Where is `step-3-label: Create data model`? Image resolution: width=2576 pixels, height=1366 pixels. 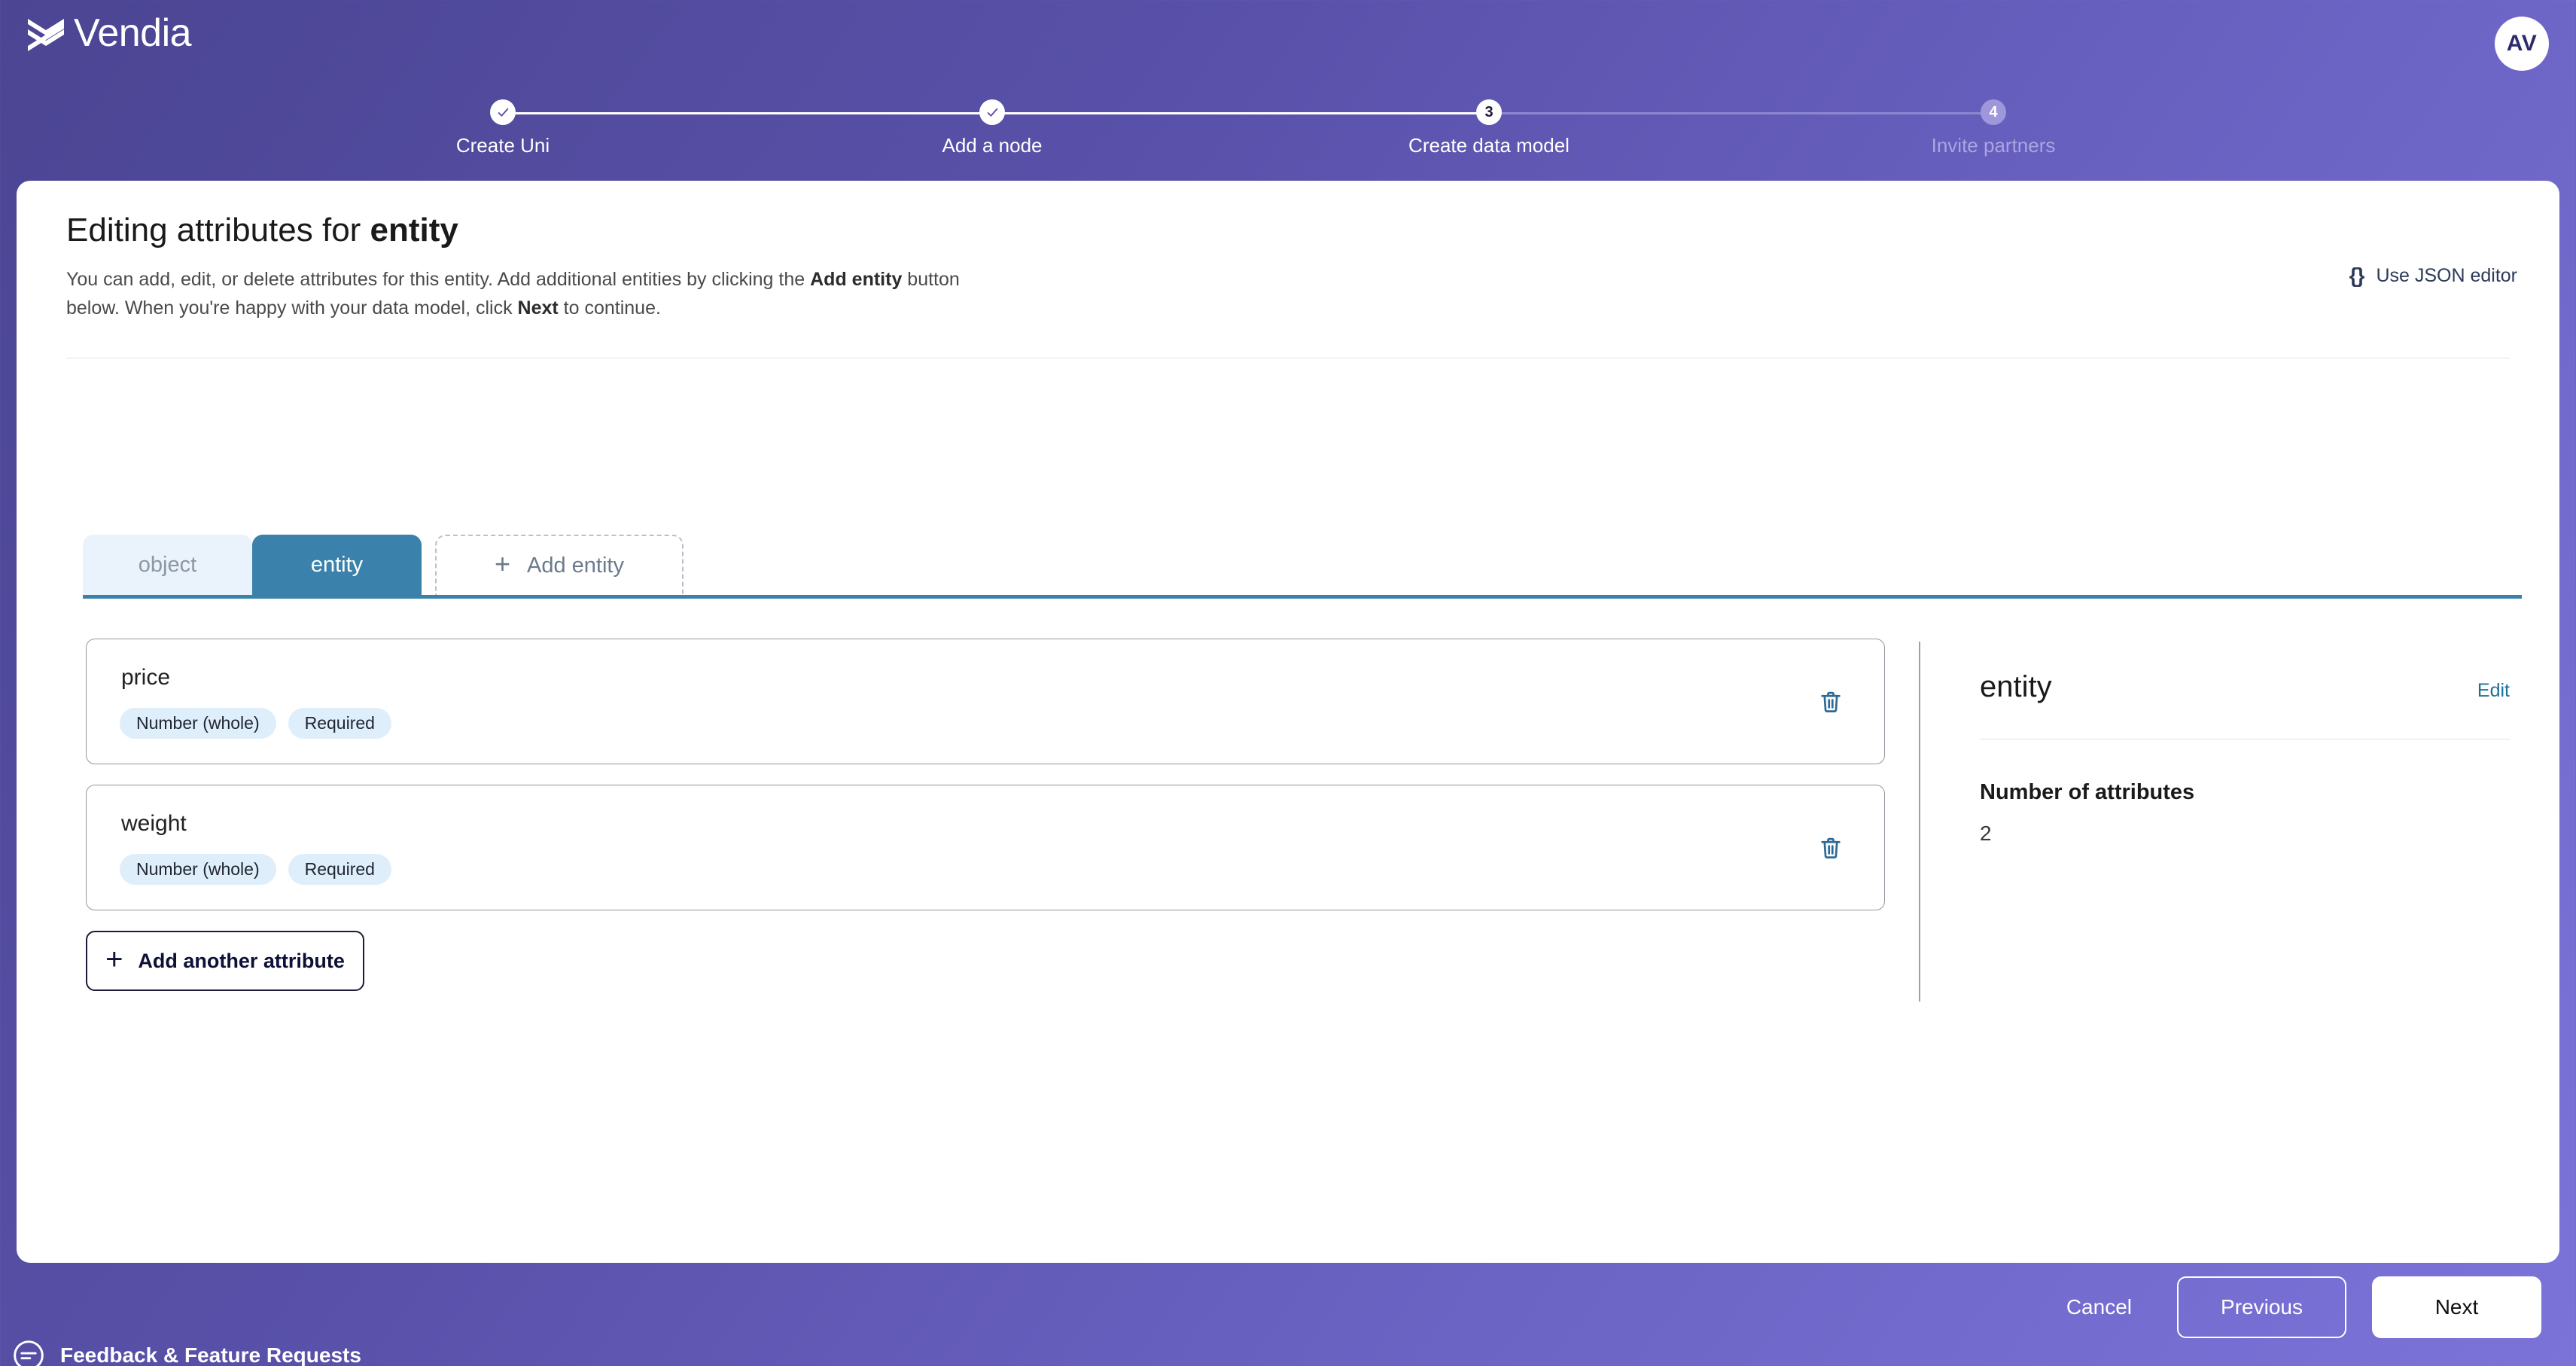 step-3-label: Create data model is located at coordinates (1489, 145).